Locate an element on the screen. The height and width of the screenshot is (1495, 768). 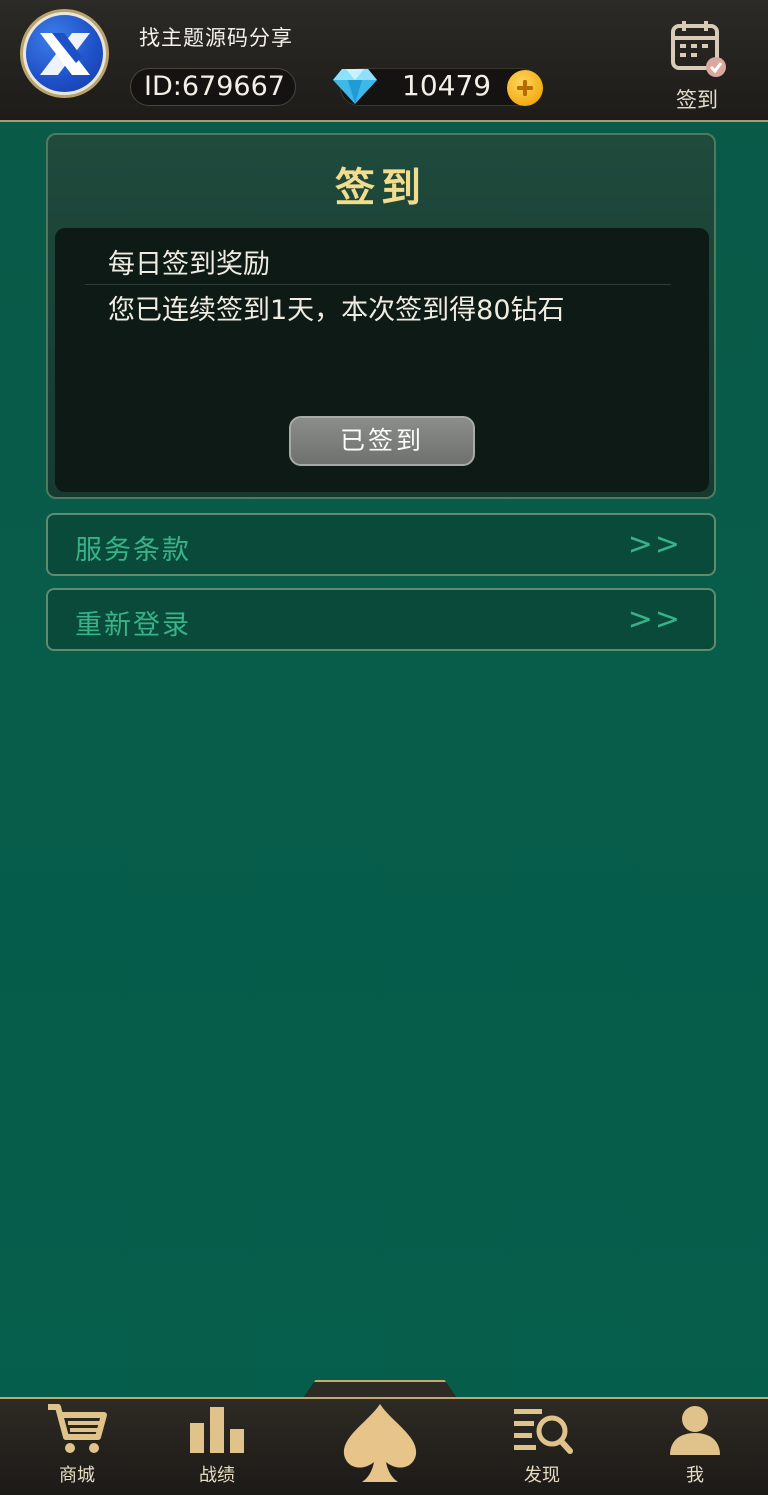
nav-discover: 发现 is located at coordinates (542, 1445).